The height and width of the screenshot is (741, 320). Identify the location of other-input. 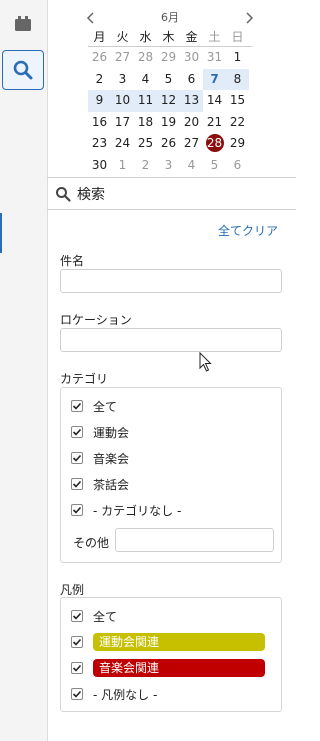
(194, 540).